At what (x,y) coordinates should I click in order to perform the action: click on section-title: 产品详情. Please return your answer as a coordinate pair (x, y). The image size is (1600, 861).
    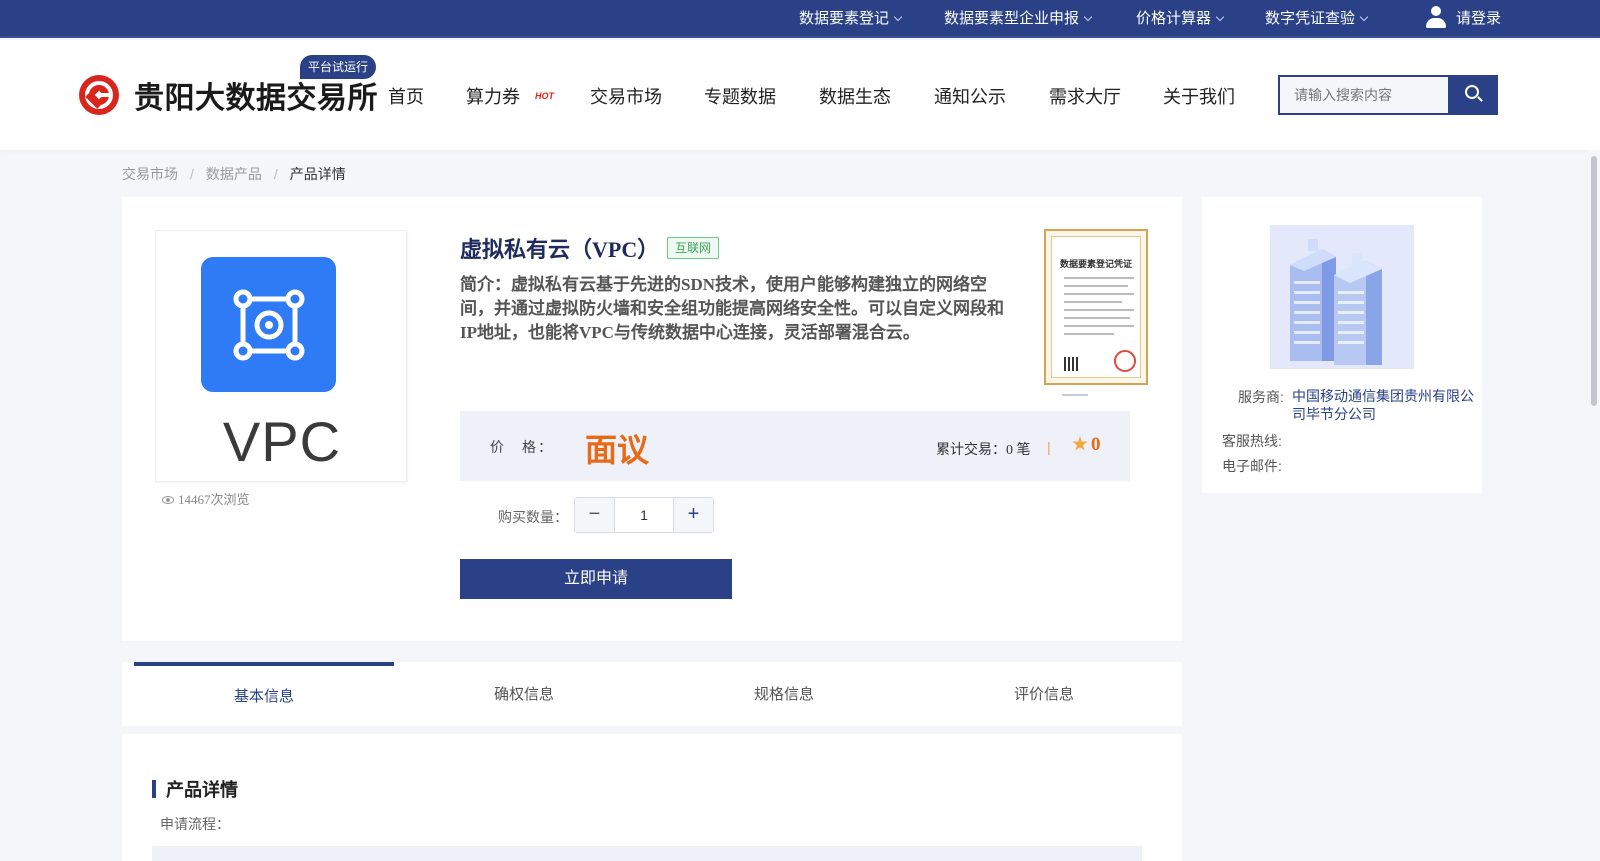
    Looking at the image, I should click on (202, 790).